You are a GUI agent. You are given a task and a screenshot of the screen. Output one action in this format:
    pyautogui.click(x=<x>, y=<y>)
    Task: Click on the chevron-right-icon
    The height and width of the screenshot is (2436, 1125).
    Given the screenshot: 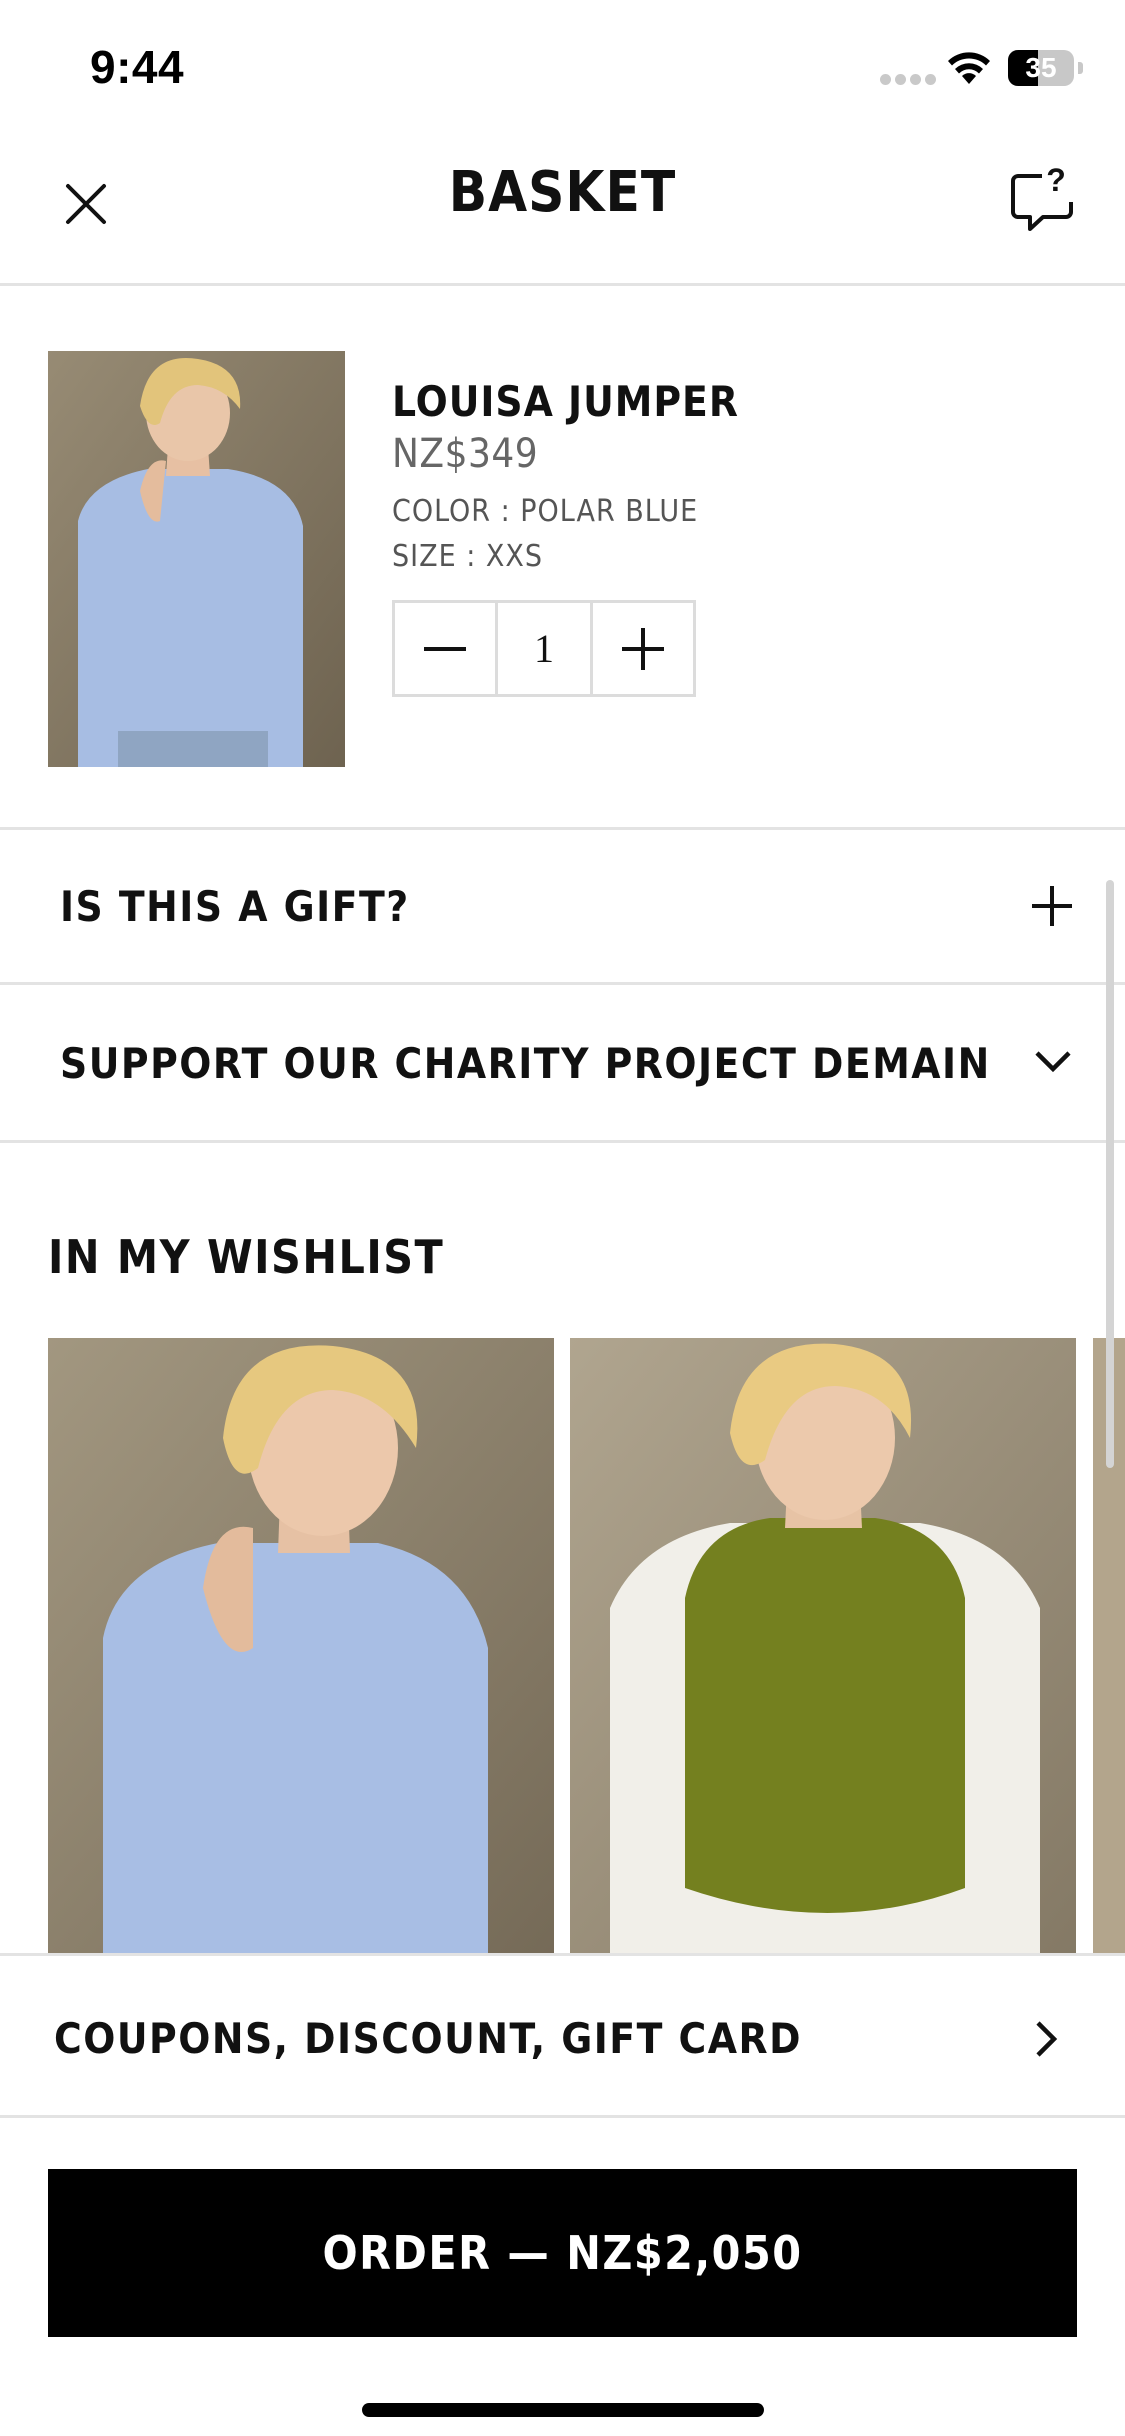 What is the action you would take?
    pyautogui.click(x=1047, y=2039)
    